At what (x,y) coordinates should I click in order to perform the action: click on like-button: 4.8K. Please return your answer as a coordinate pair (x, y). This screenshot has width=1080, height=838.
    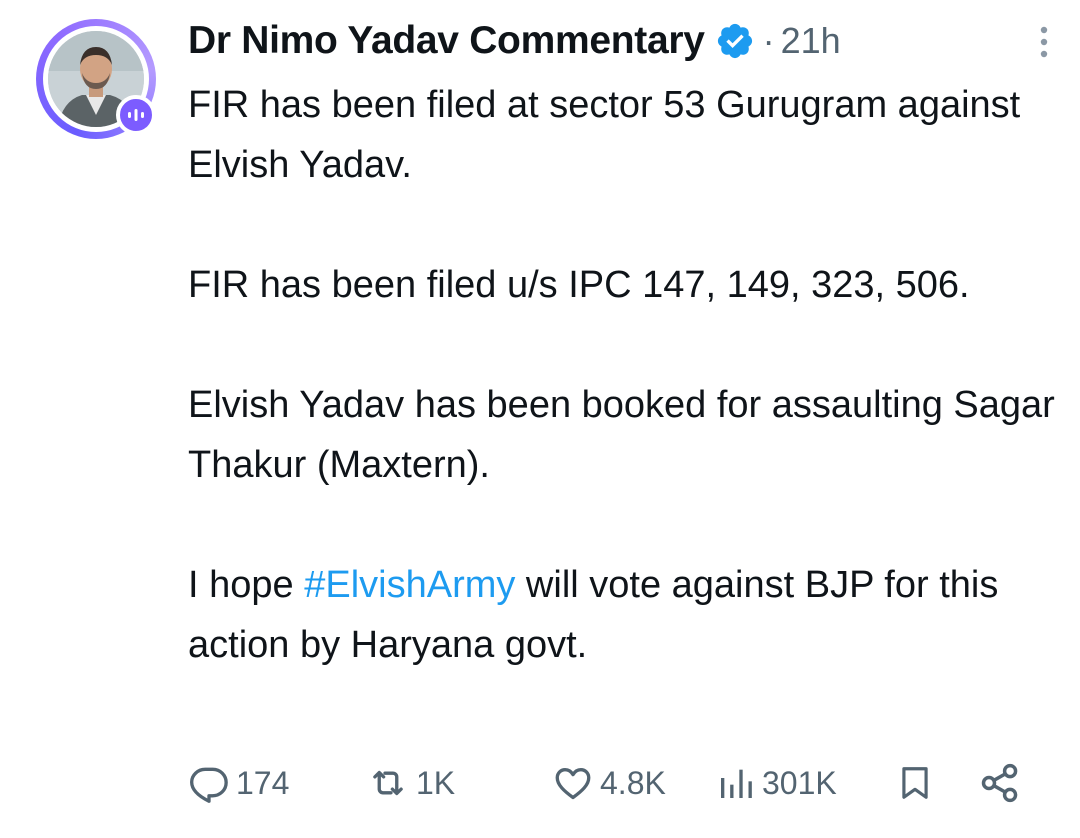
    Looking at the image, I should click on (609, 783).